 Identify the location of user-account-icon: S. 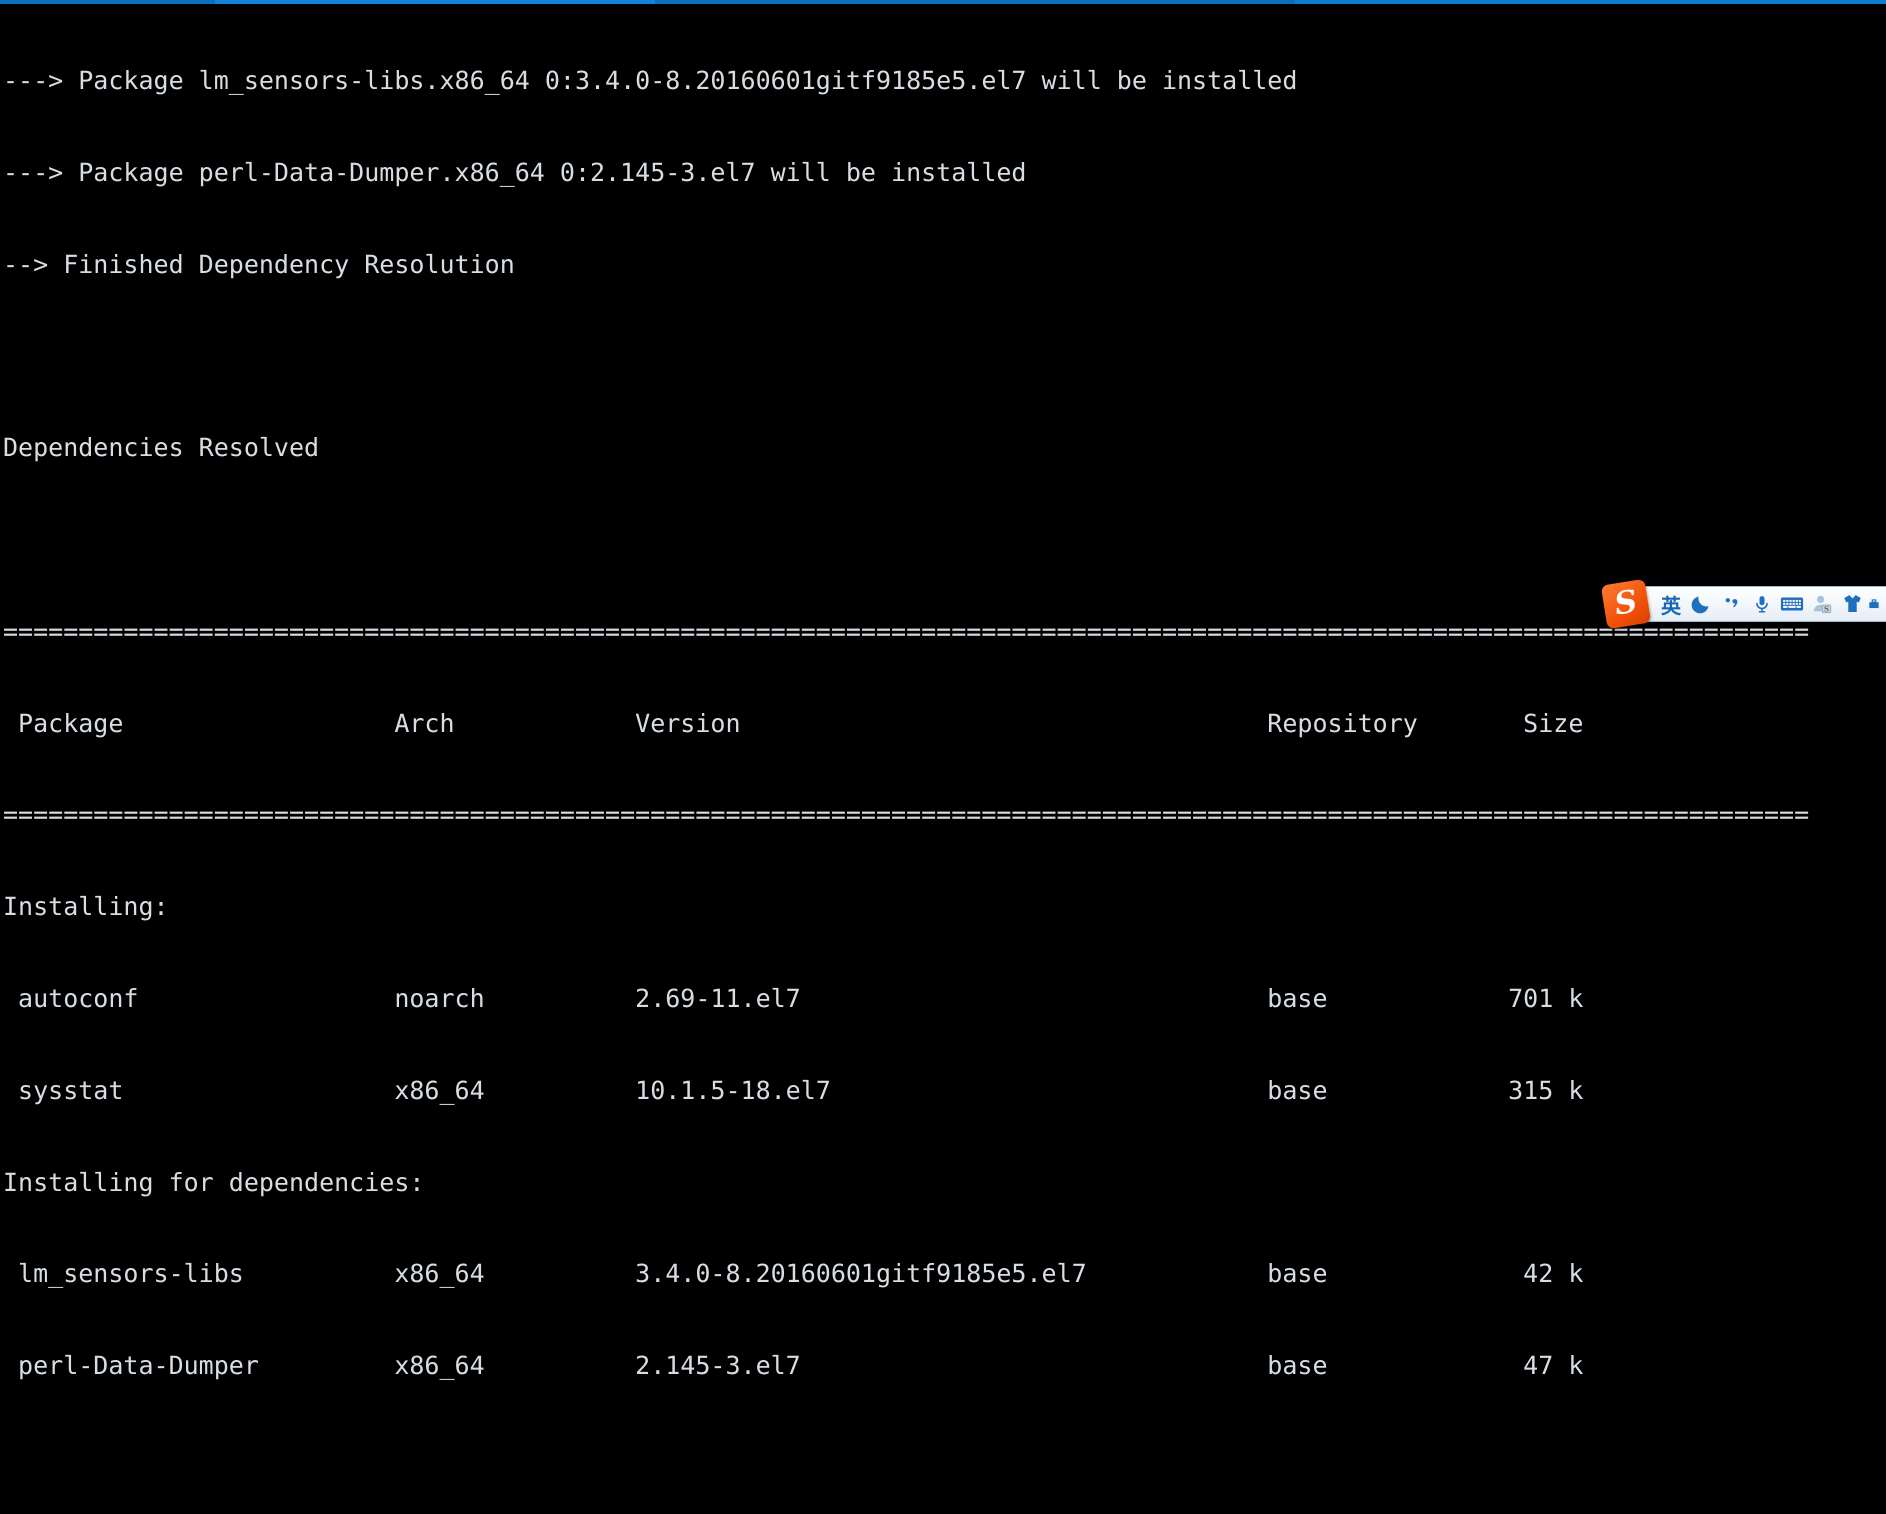
(1822, 604).